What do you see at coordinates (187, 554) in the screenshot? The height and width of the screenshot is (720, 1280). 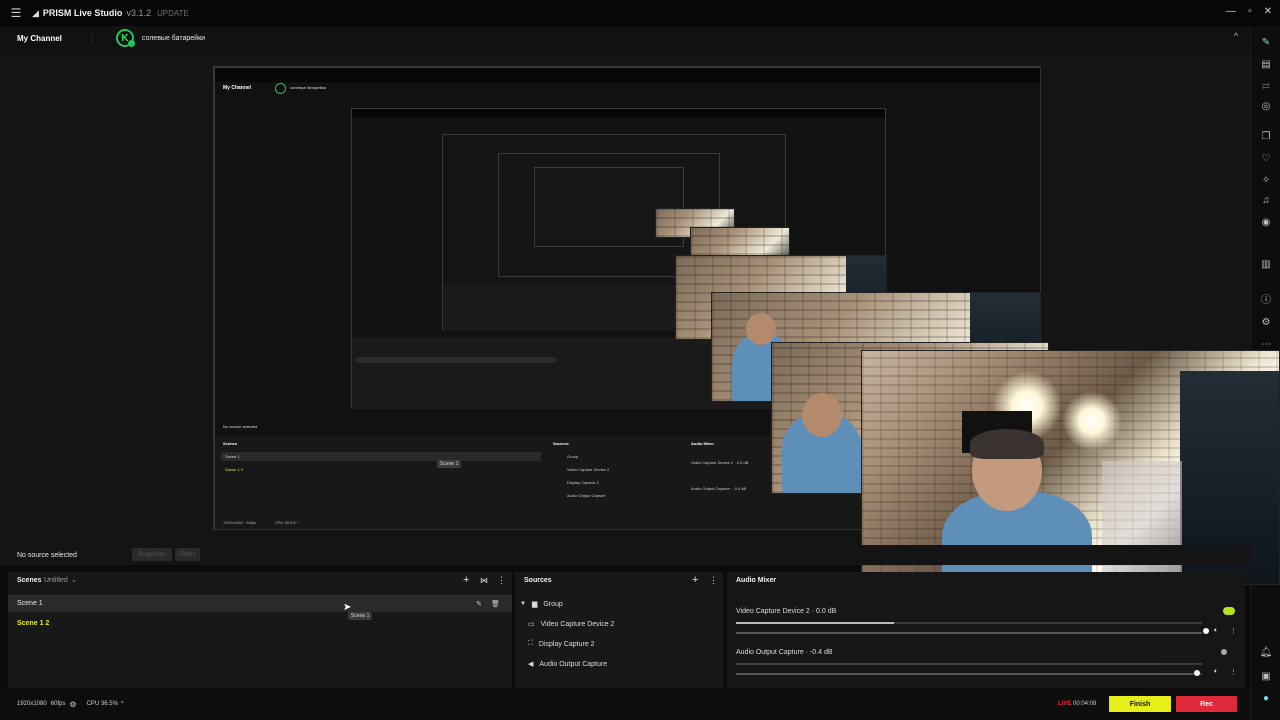 I see `filters-button: Filters` at bounding box center [187, 554].